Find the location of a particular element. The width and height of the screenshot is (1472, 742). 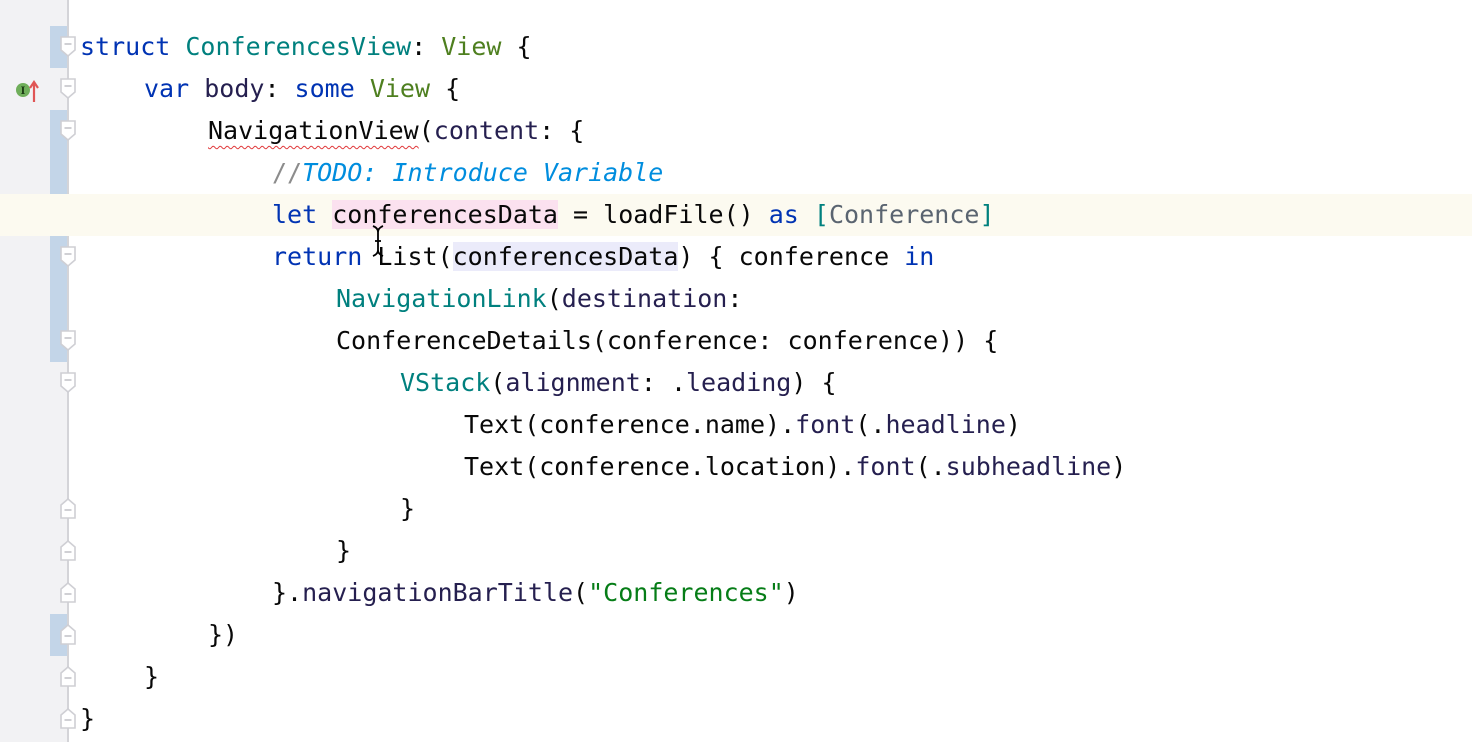

code-line: struct ConferencesView: View { is located at coordinates (770, 47).